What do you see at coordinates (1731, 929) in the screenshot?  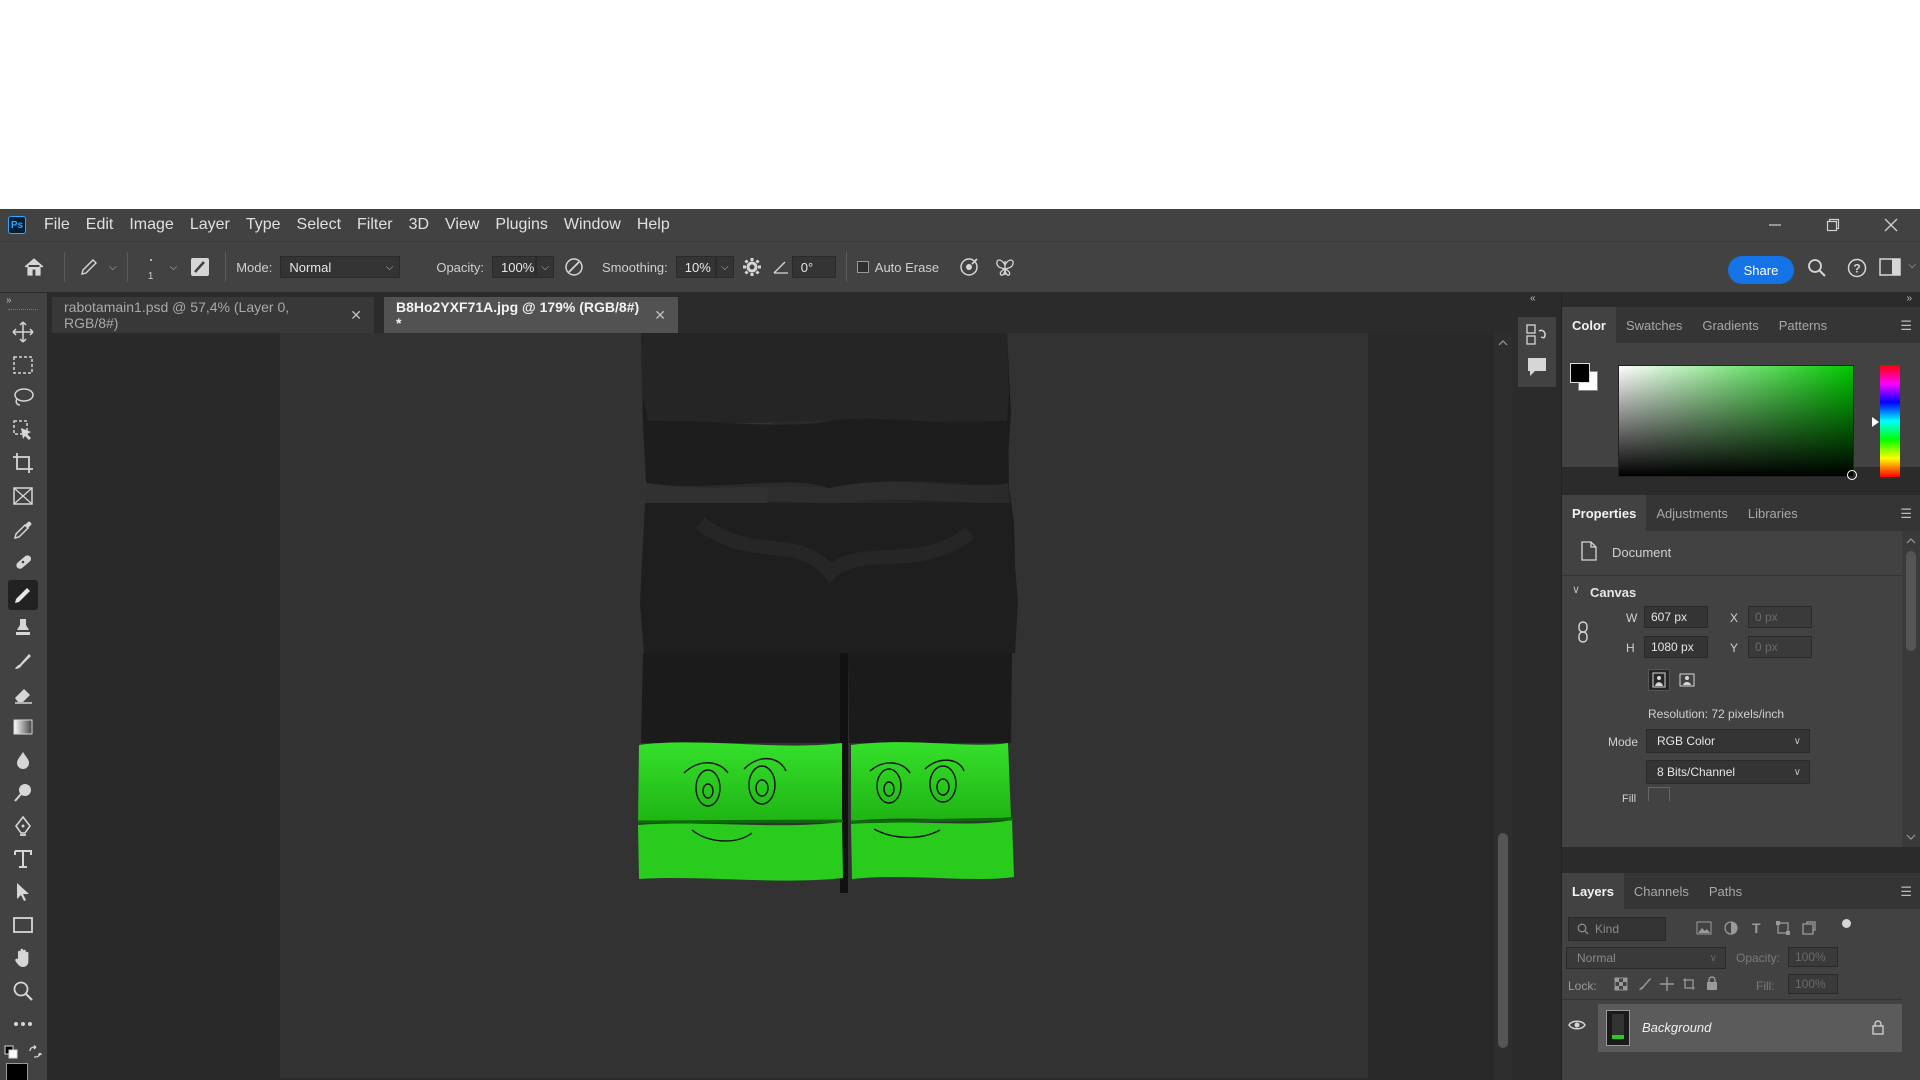 I see `filter-adjustment-layers-button` at bounding box center [1731, 929].